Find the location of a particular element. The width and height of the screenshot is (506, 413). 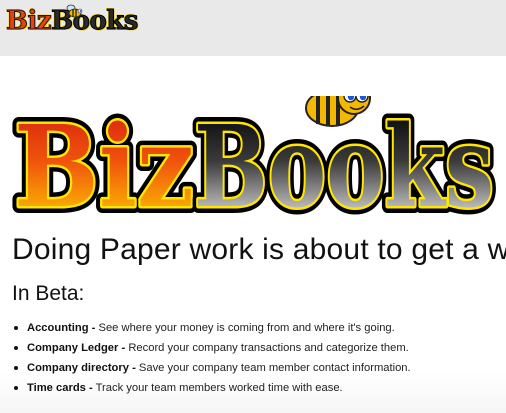

logo-biz-text: Biz is located at coordinates (28, 21).